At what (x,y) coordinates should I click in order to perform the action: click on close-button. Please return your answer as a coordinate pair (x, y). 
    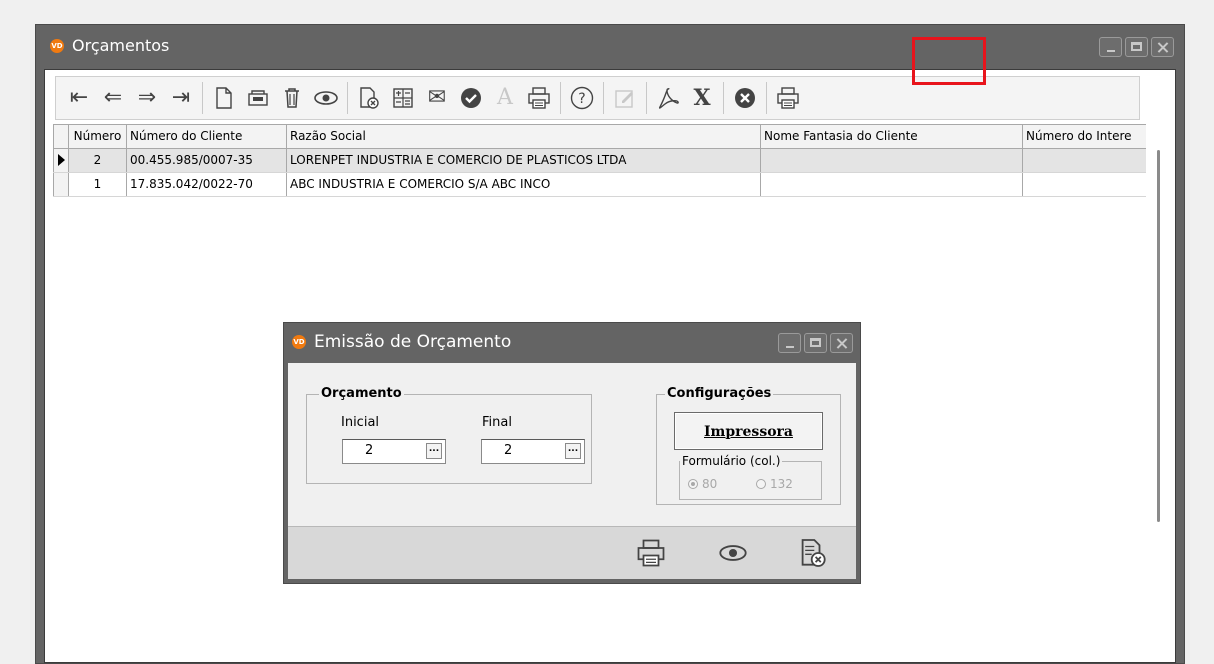
    Looking at the image, I should click on (1162, 47).